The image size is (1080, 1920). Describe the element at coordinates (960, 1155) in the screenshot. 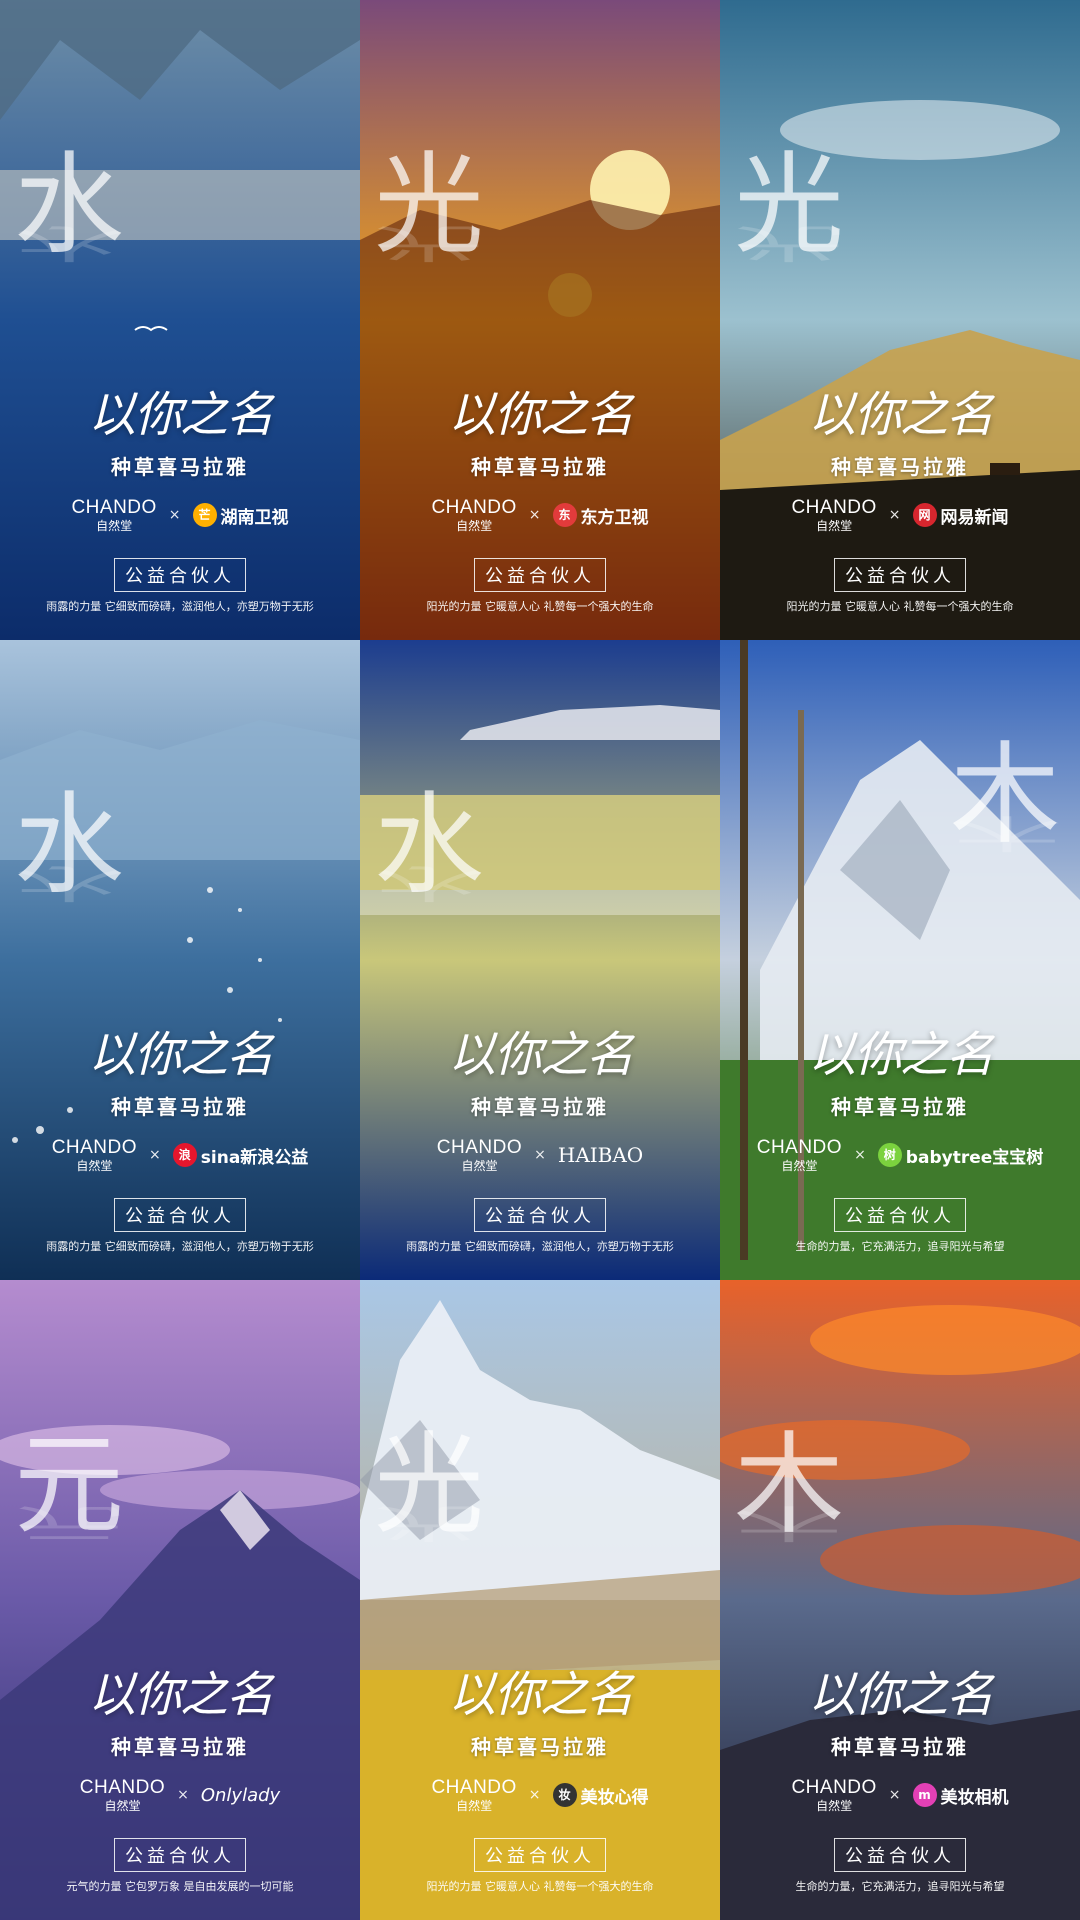

I see `babytree-logo-icon: 树 babytree宝宝树` at that location.